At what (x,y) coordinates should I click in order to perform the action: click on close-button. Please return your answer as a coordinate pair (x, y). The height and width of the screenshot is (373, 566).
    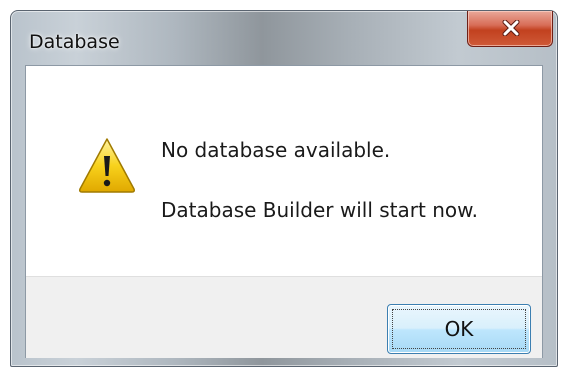
    Looking at the image, I should click on (510, 29).